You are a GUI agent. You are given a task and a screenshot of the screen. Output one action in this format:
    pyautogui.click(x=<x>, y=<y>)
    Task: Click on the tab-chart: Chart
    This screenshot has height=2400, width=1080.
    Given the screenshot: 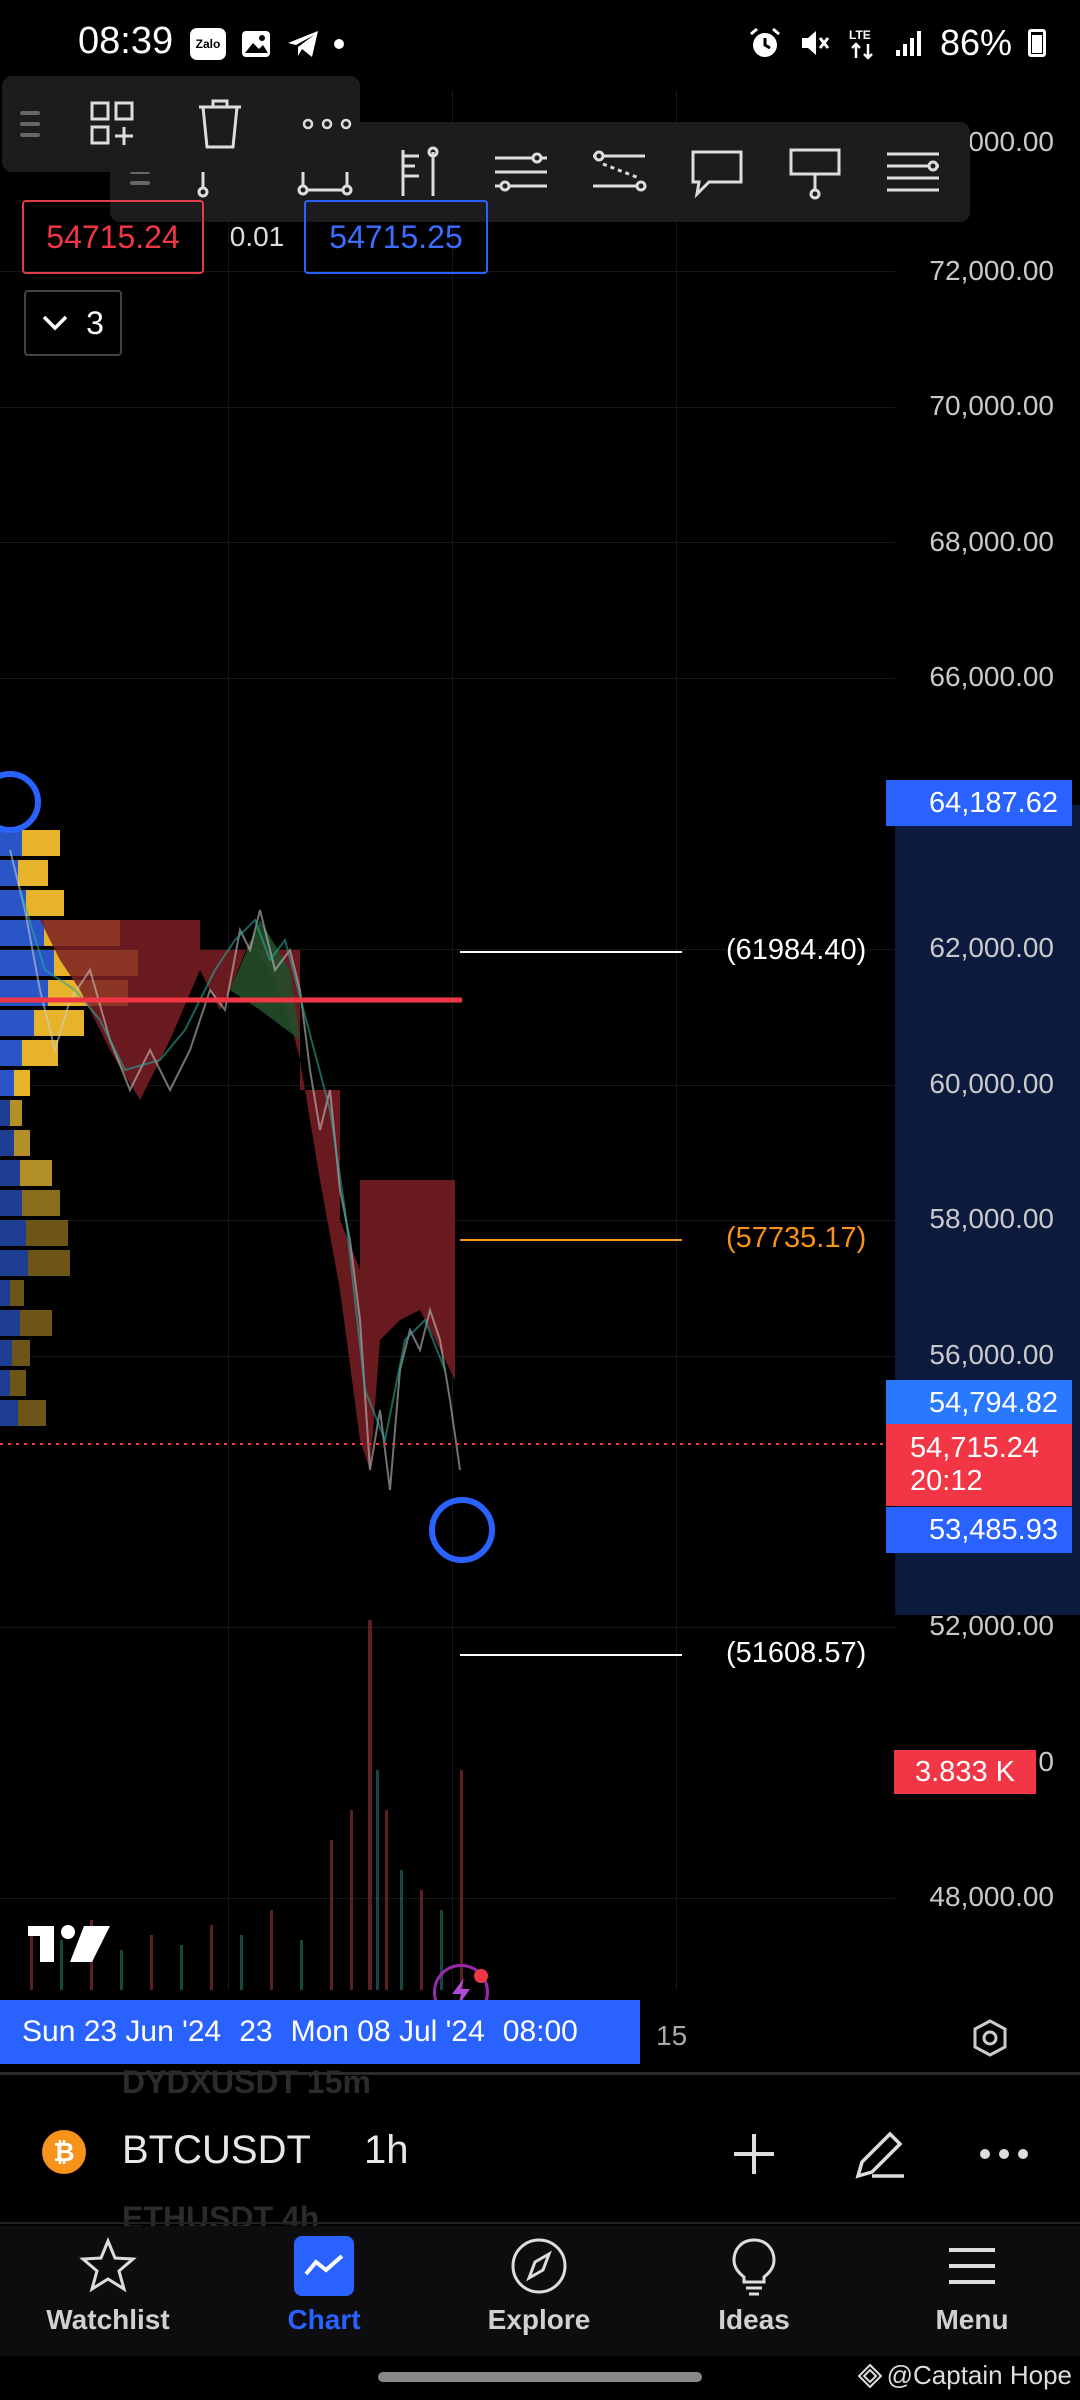 What is the action you would take?
    pyautogui.click(x=324, y=2286)
    